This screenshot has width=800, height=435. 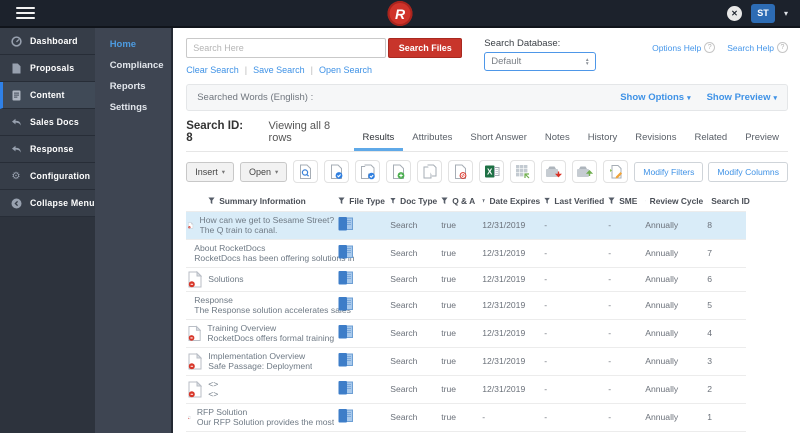 I want to click on chevron-down-icon: ▾, so click(x=786, y=13).